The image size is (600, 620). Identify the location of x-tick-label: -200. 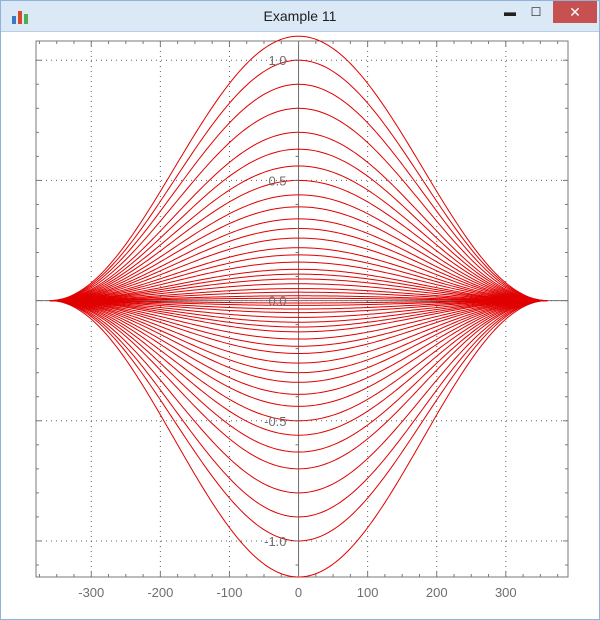
(160, 592).